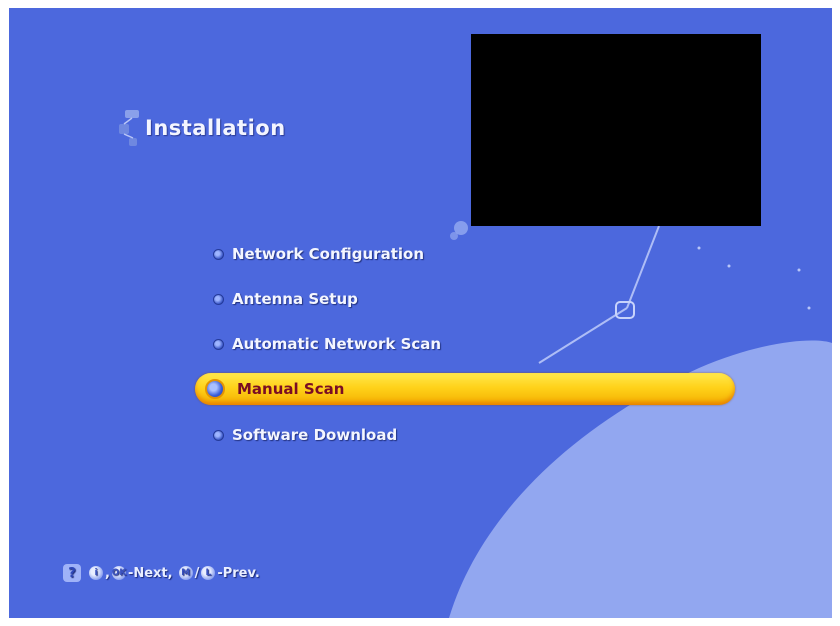 The height and width of the screenshot is (626, 840). I want to click on menu-item-antenna-setup: Antenna Setup, so click(285, 299).